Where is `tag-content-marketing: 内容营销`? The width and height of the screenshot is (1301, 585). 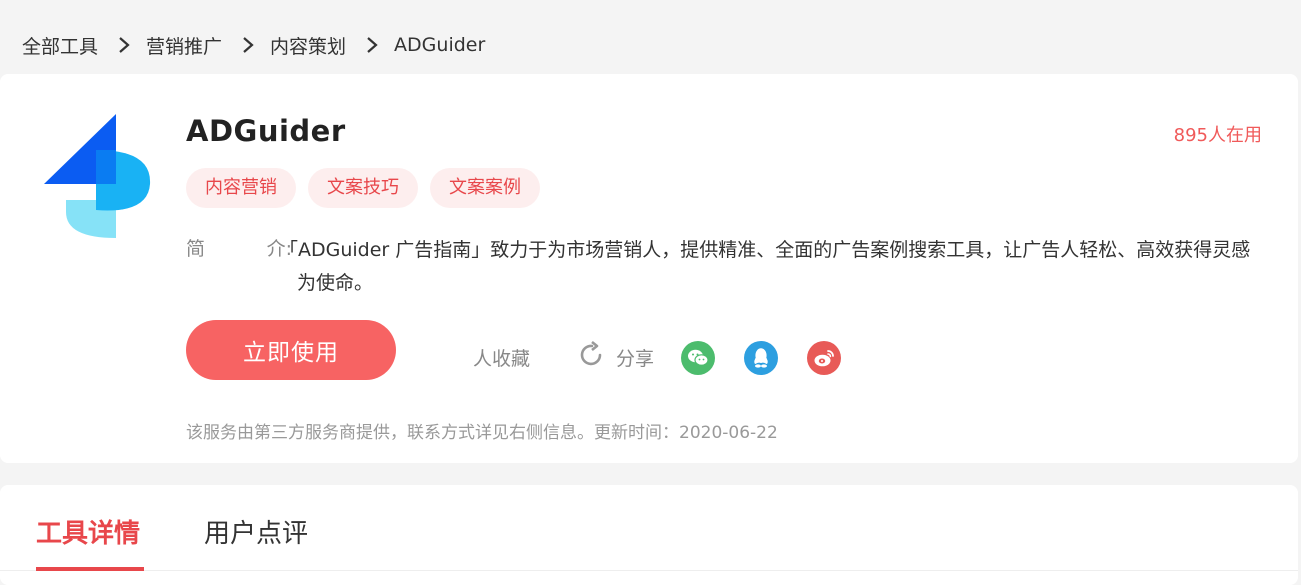 tag-content-marketing: 内容营销 is located at coordinates (241, 188).